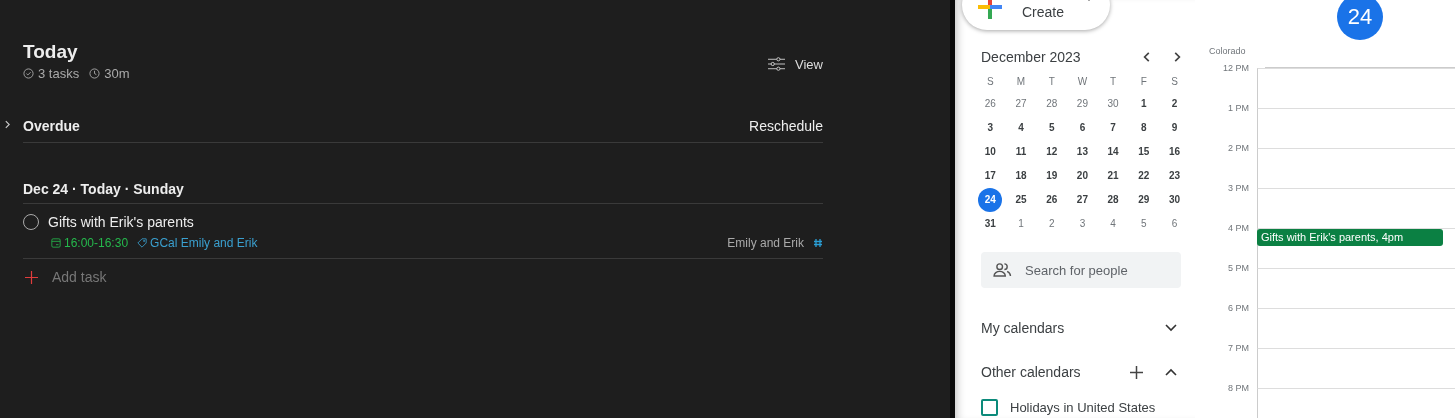  What do you see at coordinates (1174, 176) in the screenshot?
I see `calendar-day: 23` at bounding box center [1174, 176].